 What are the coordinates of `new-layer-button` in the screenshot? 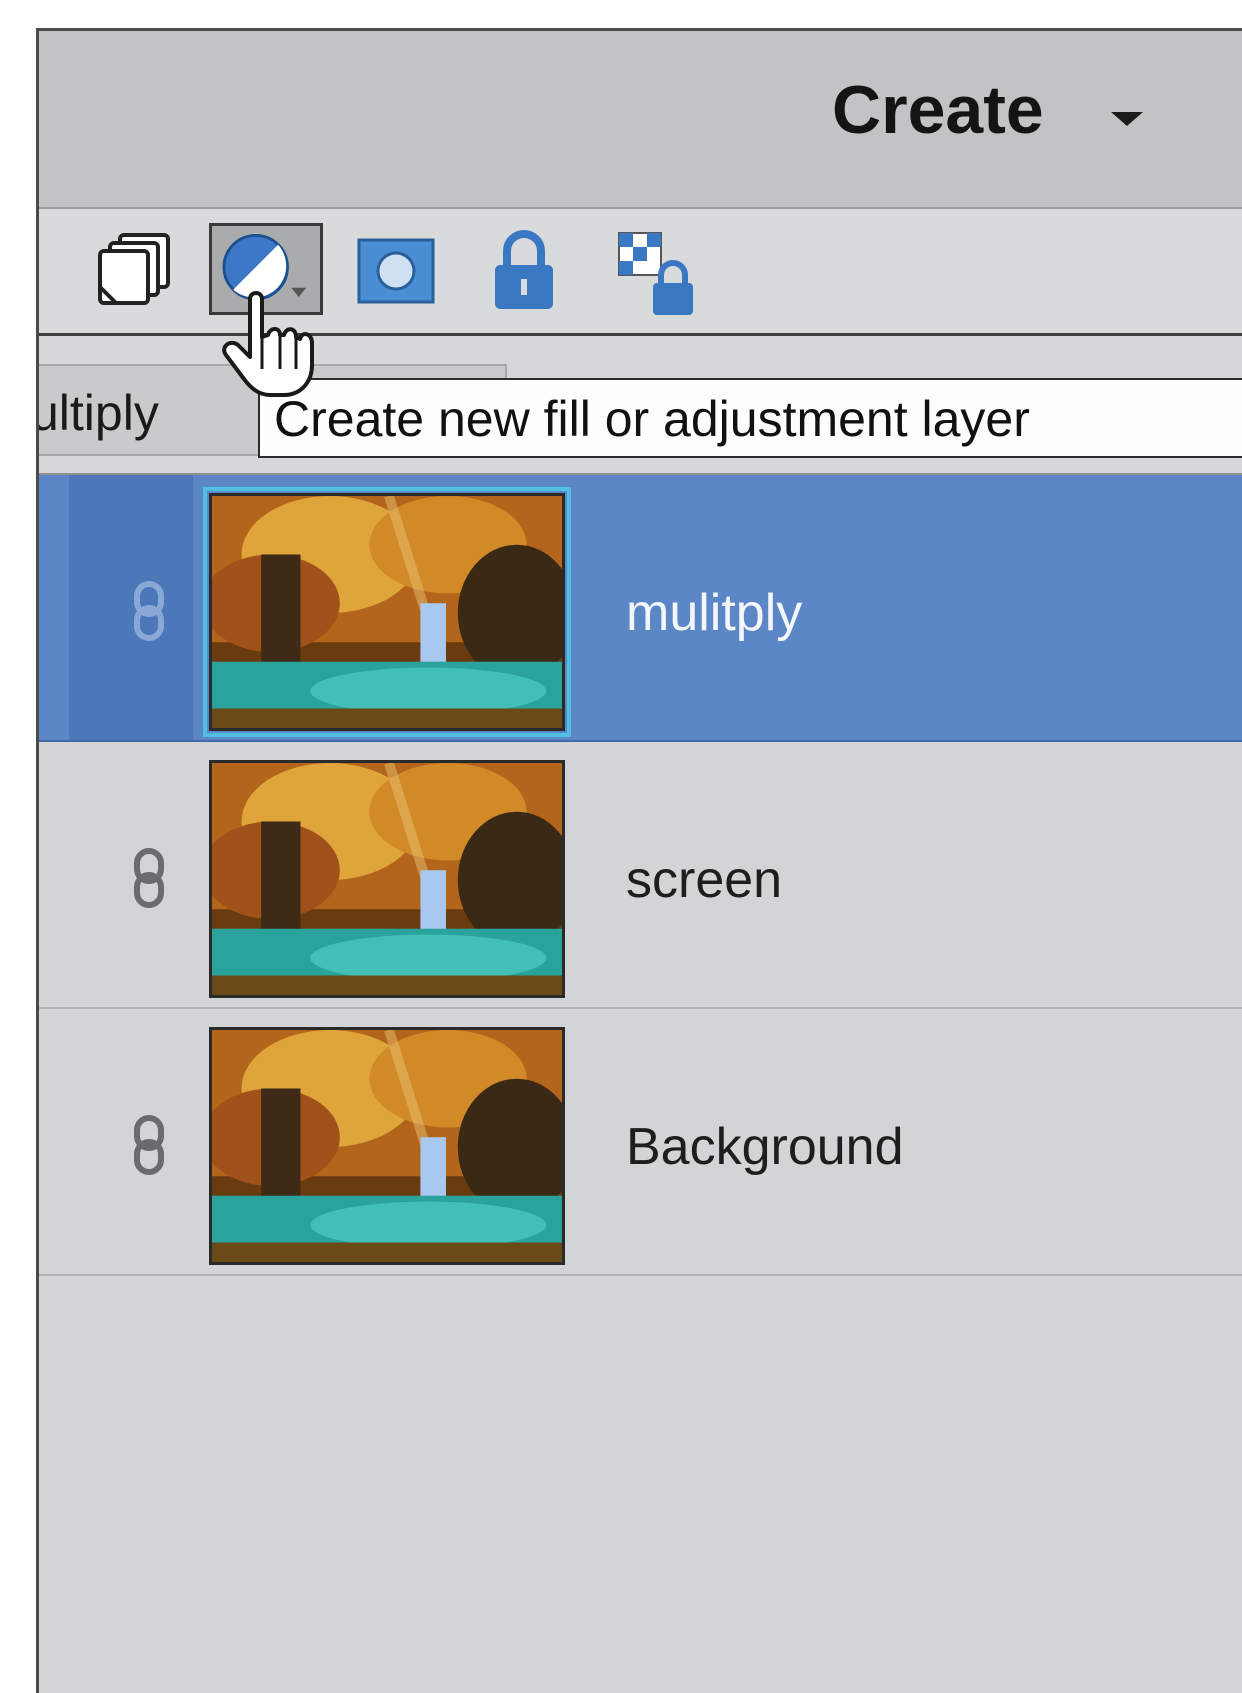 It's located at (134, 271).